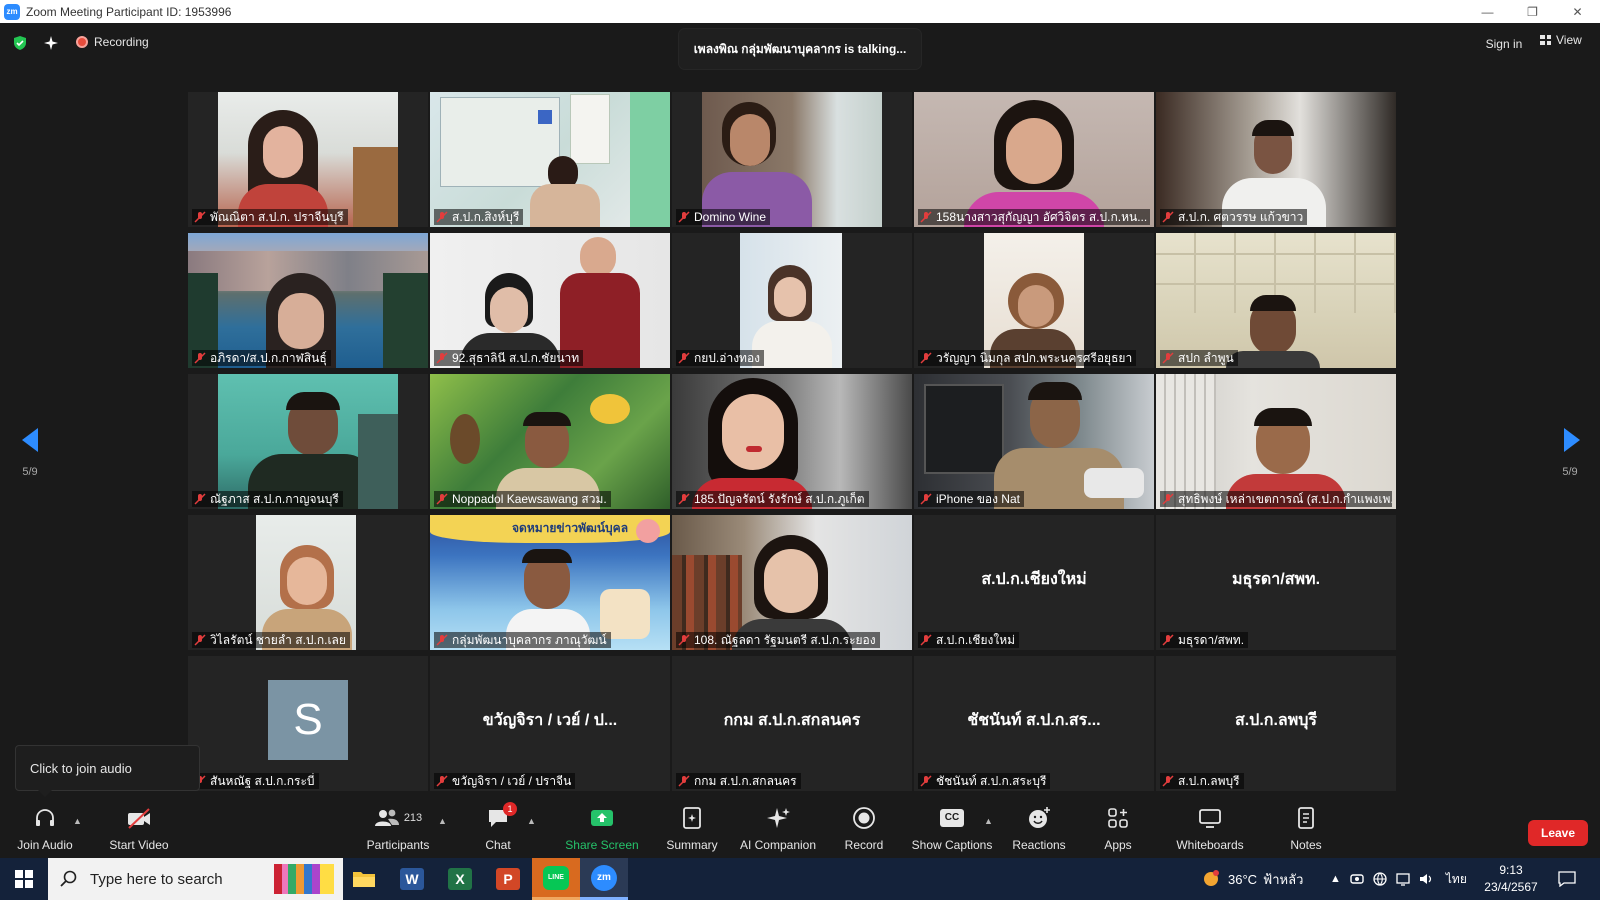  What do you see at coordinates (1456, 879) in the screenshot?
I see `input-language: ไทย` at bounding box center [1456, 879].